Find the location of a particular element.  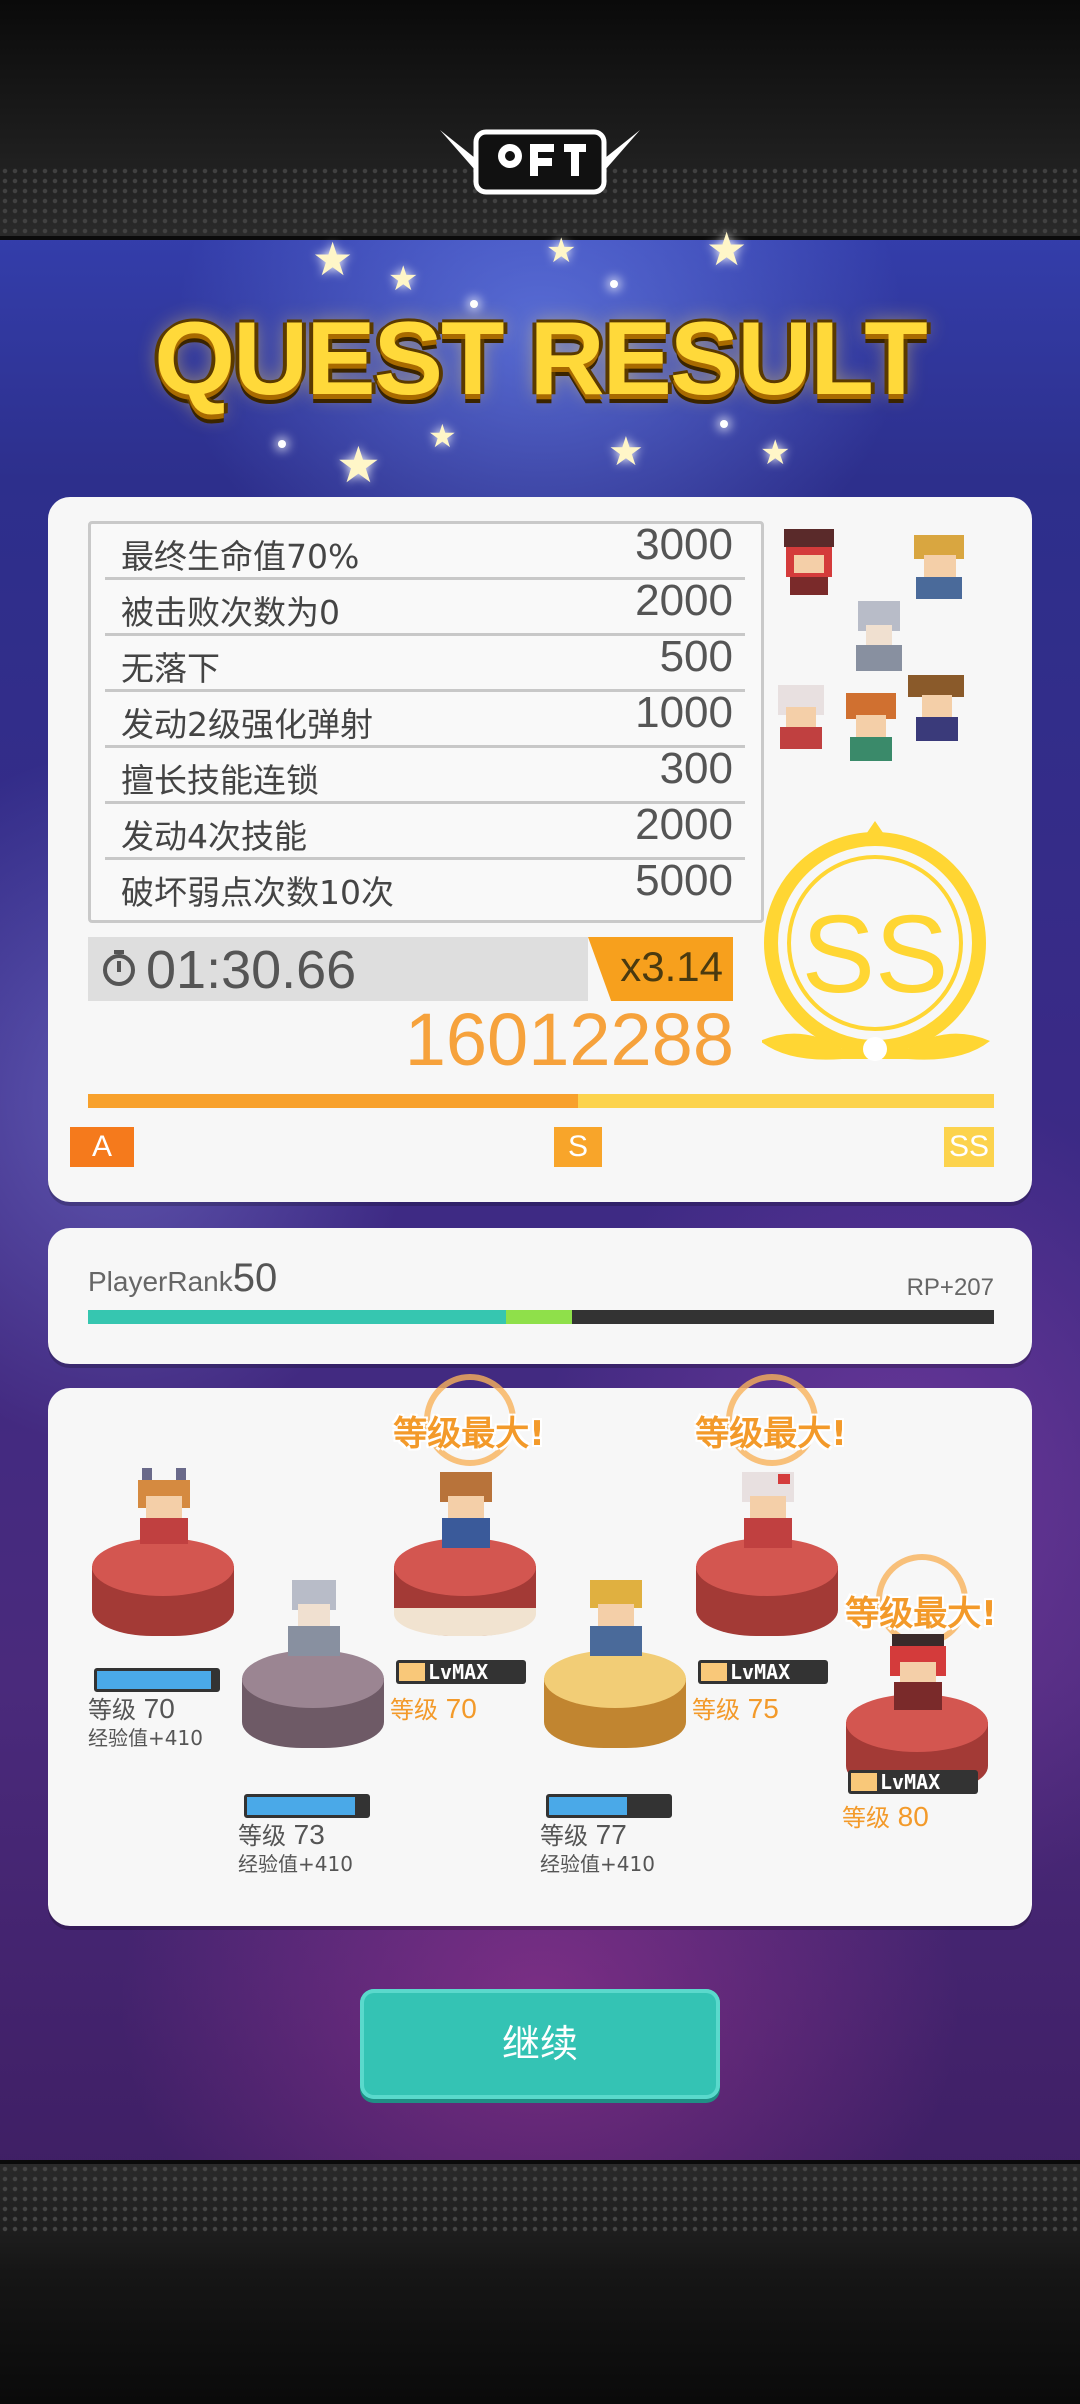

rank-progress-bar is located at coordinates (541, 1101).